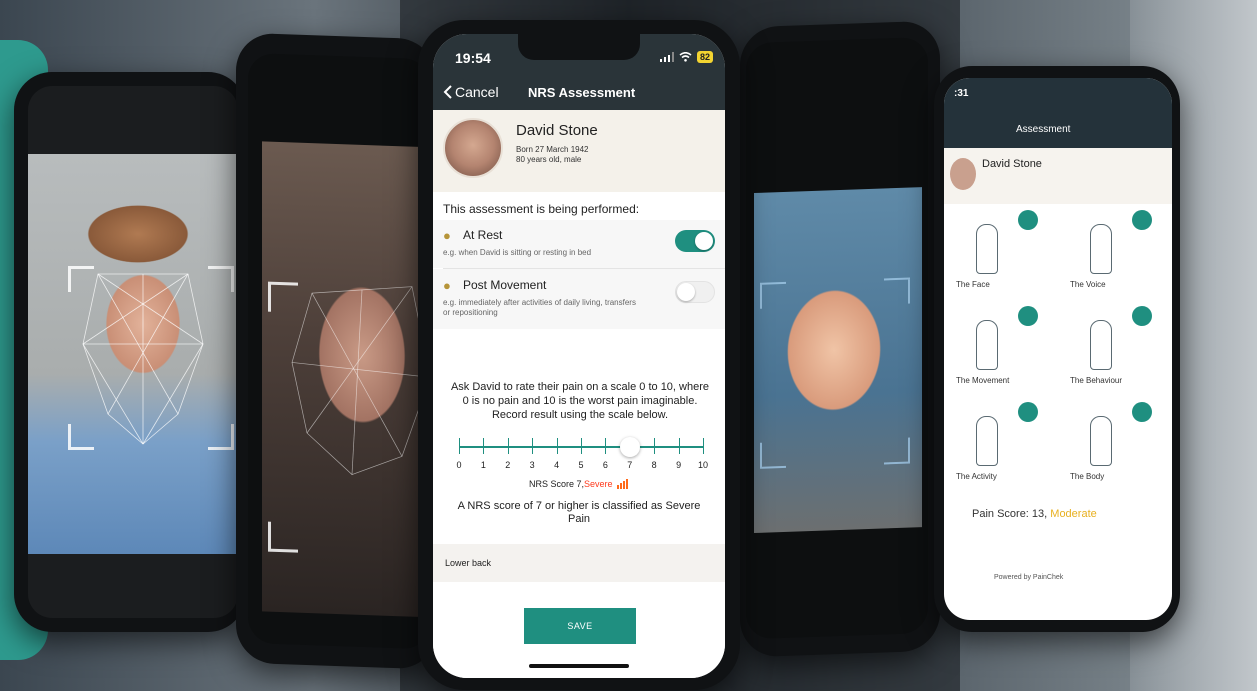 The height and width of the screenshot is (691, 1257). I want to click on domain-label: The Activity, so click(976, 476).